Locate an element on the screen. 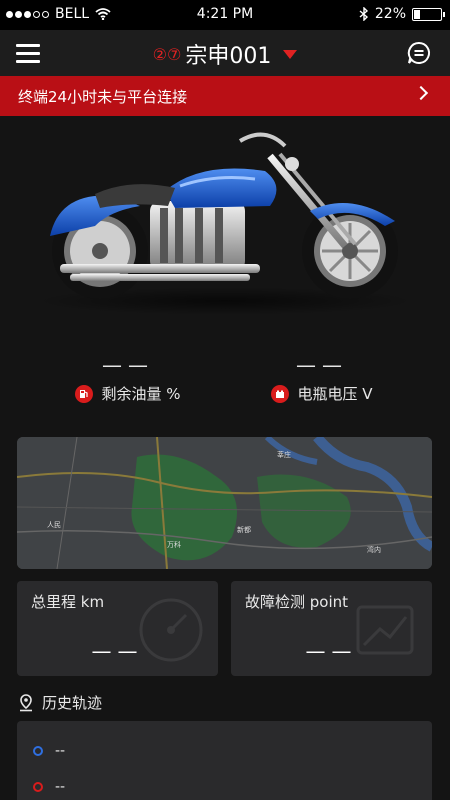 The image size is (450, 800). mileage-card: 总里程 km —— is located at coordinates (117, 628).